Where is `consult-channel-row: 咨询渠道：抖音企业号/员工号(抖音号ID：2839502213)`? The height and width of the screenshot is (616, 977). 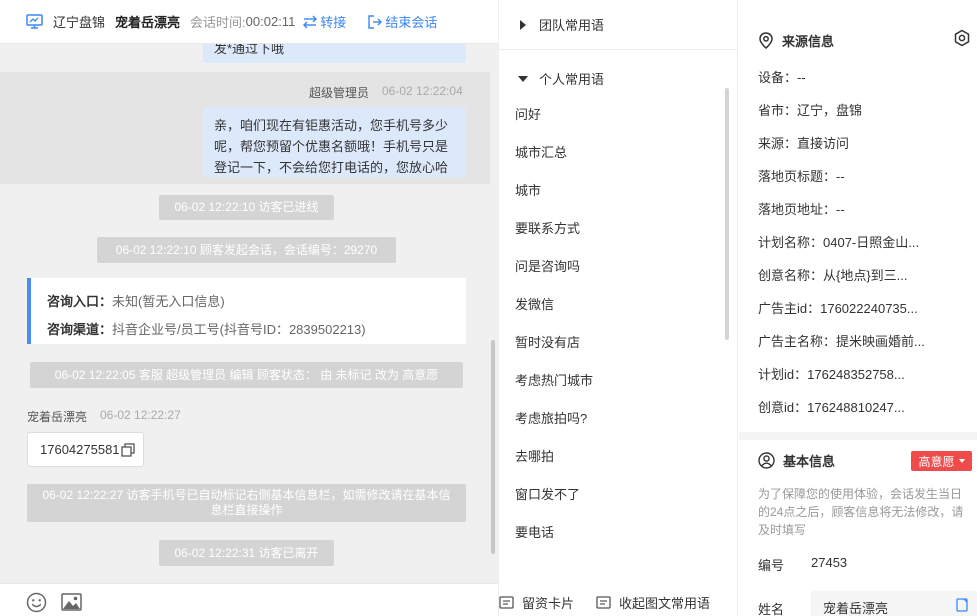
consult-channel-row: 咨询渠道：抖音企业号/员工号(抖音号ID：2839502213) is located at coordinates (256, 330).